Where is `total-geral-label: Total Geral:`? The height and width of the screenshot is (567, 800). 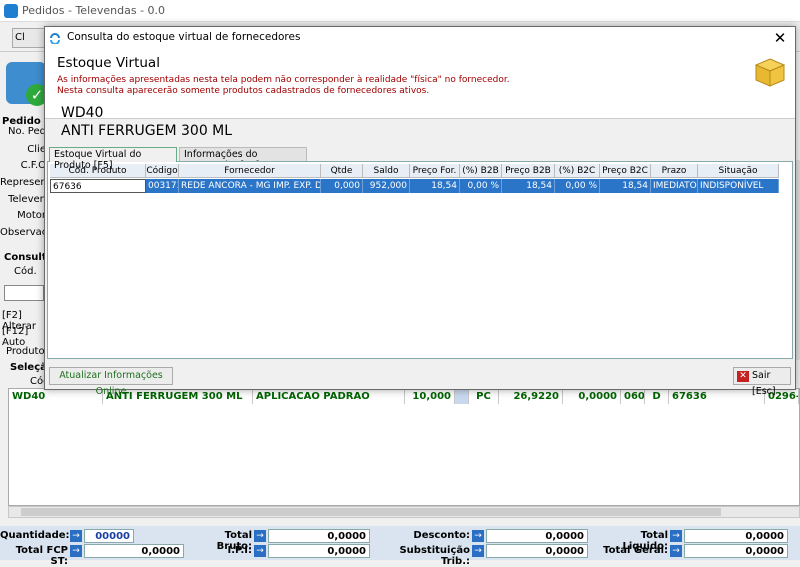
total-geral-label: Total Geral: is located at coordinates (635, 550).